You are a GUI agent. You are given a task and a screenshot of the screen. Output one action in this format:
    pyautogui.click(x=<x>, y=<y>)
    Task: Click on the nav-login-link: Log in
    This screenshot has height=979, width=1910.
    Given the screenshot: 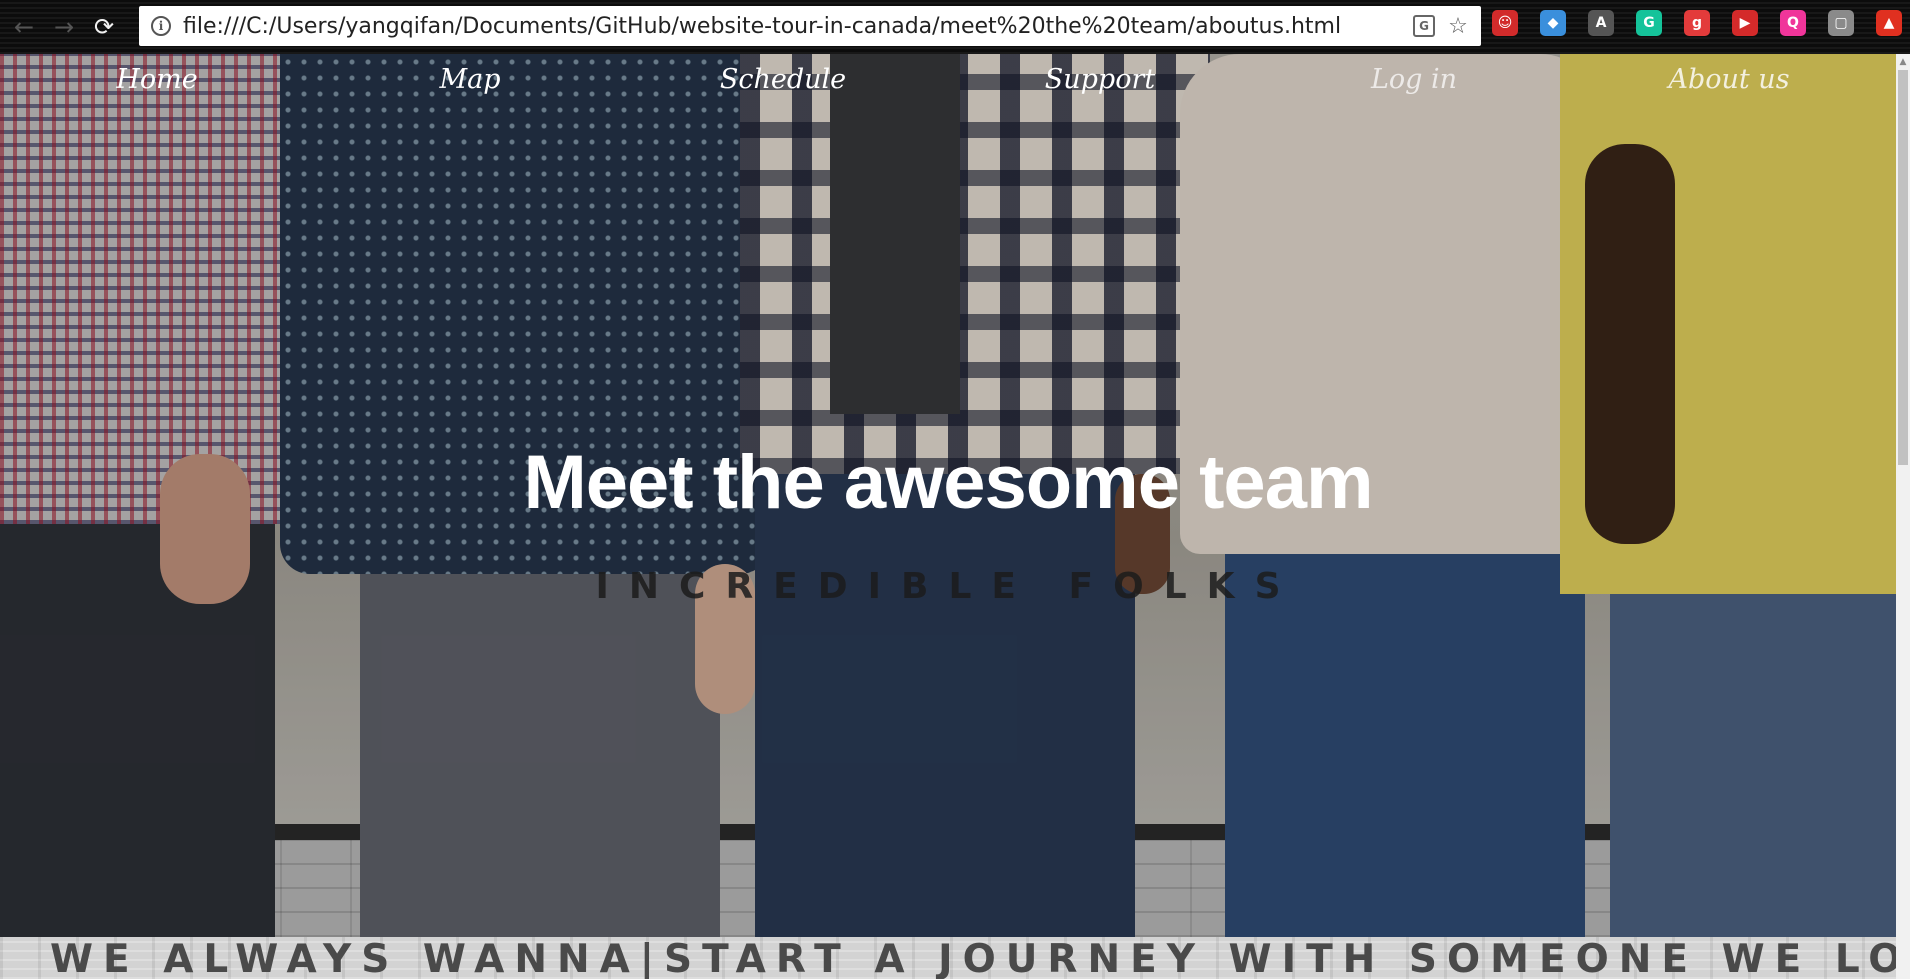 What is the action you would take?
    pyautogui.click(x=1414, y=79)
    